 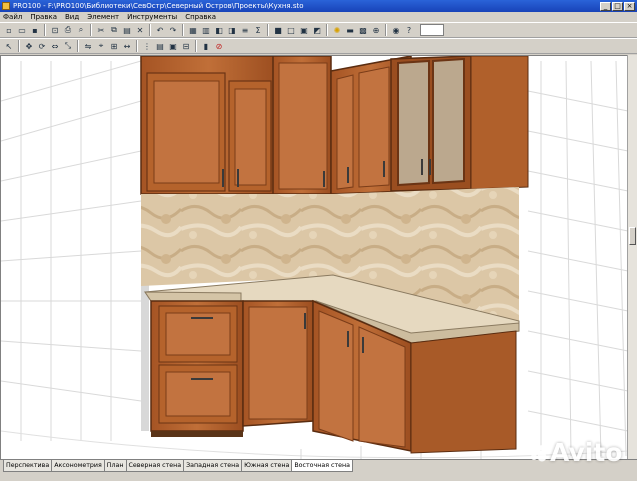 What do you see at coordinates (29, 46) in the screenshot?
I see `pan-icon: ✥` at bounding box center [29, 46].